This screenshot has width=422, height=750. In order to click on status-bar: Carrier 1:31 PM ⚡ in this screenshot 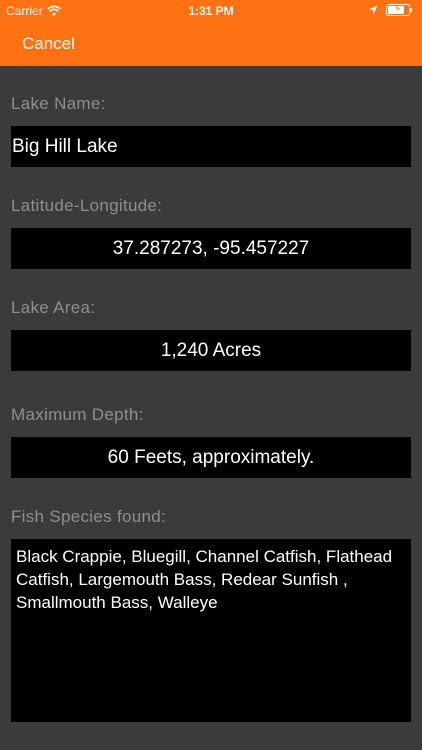, I will do `click(211, 11)`.